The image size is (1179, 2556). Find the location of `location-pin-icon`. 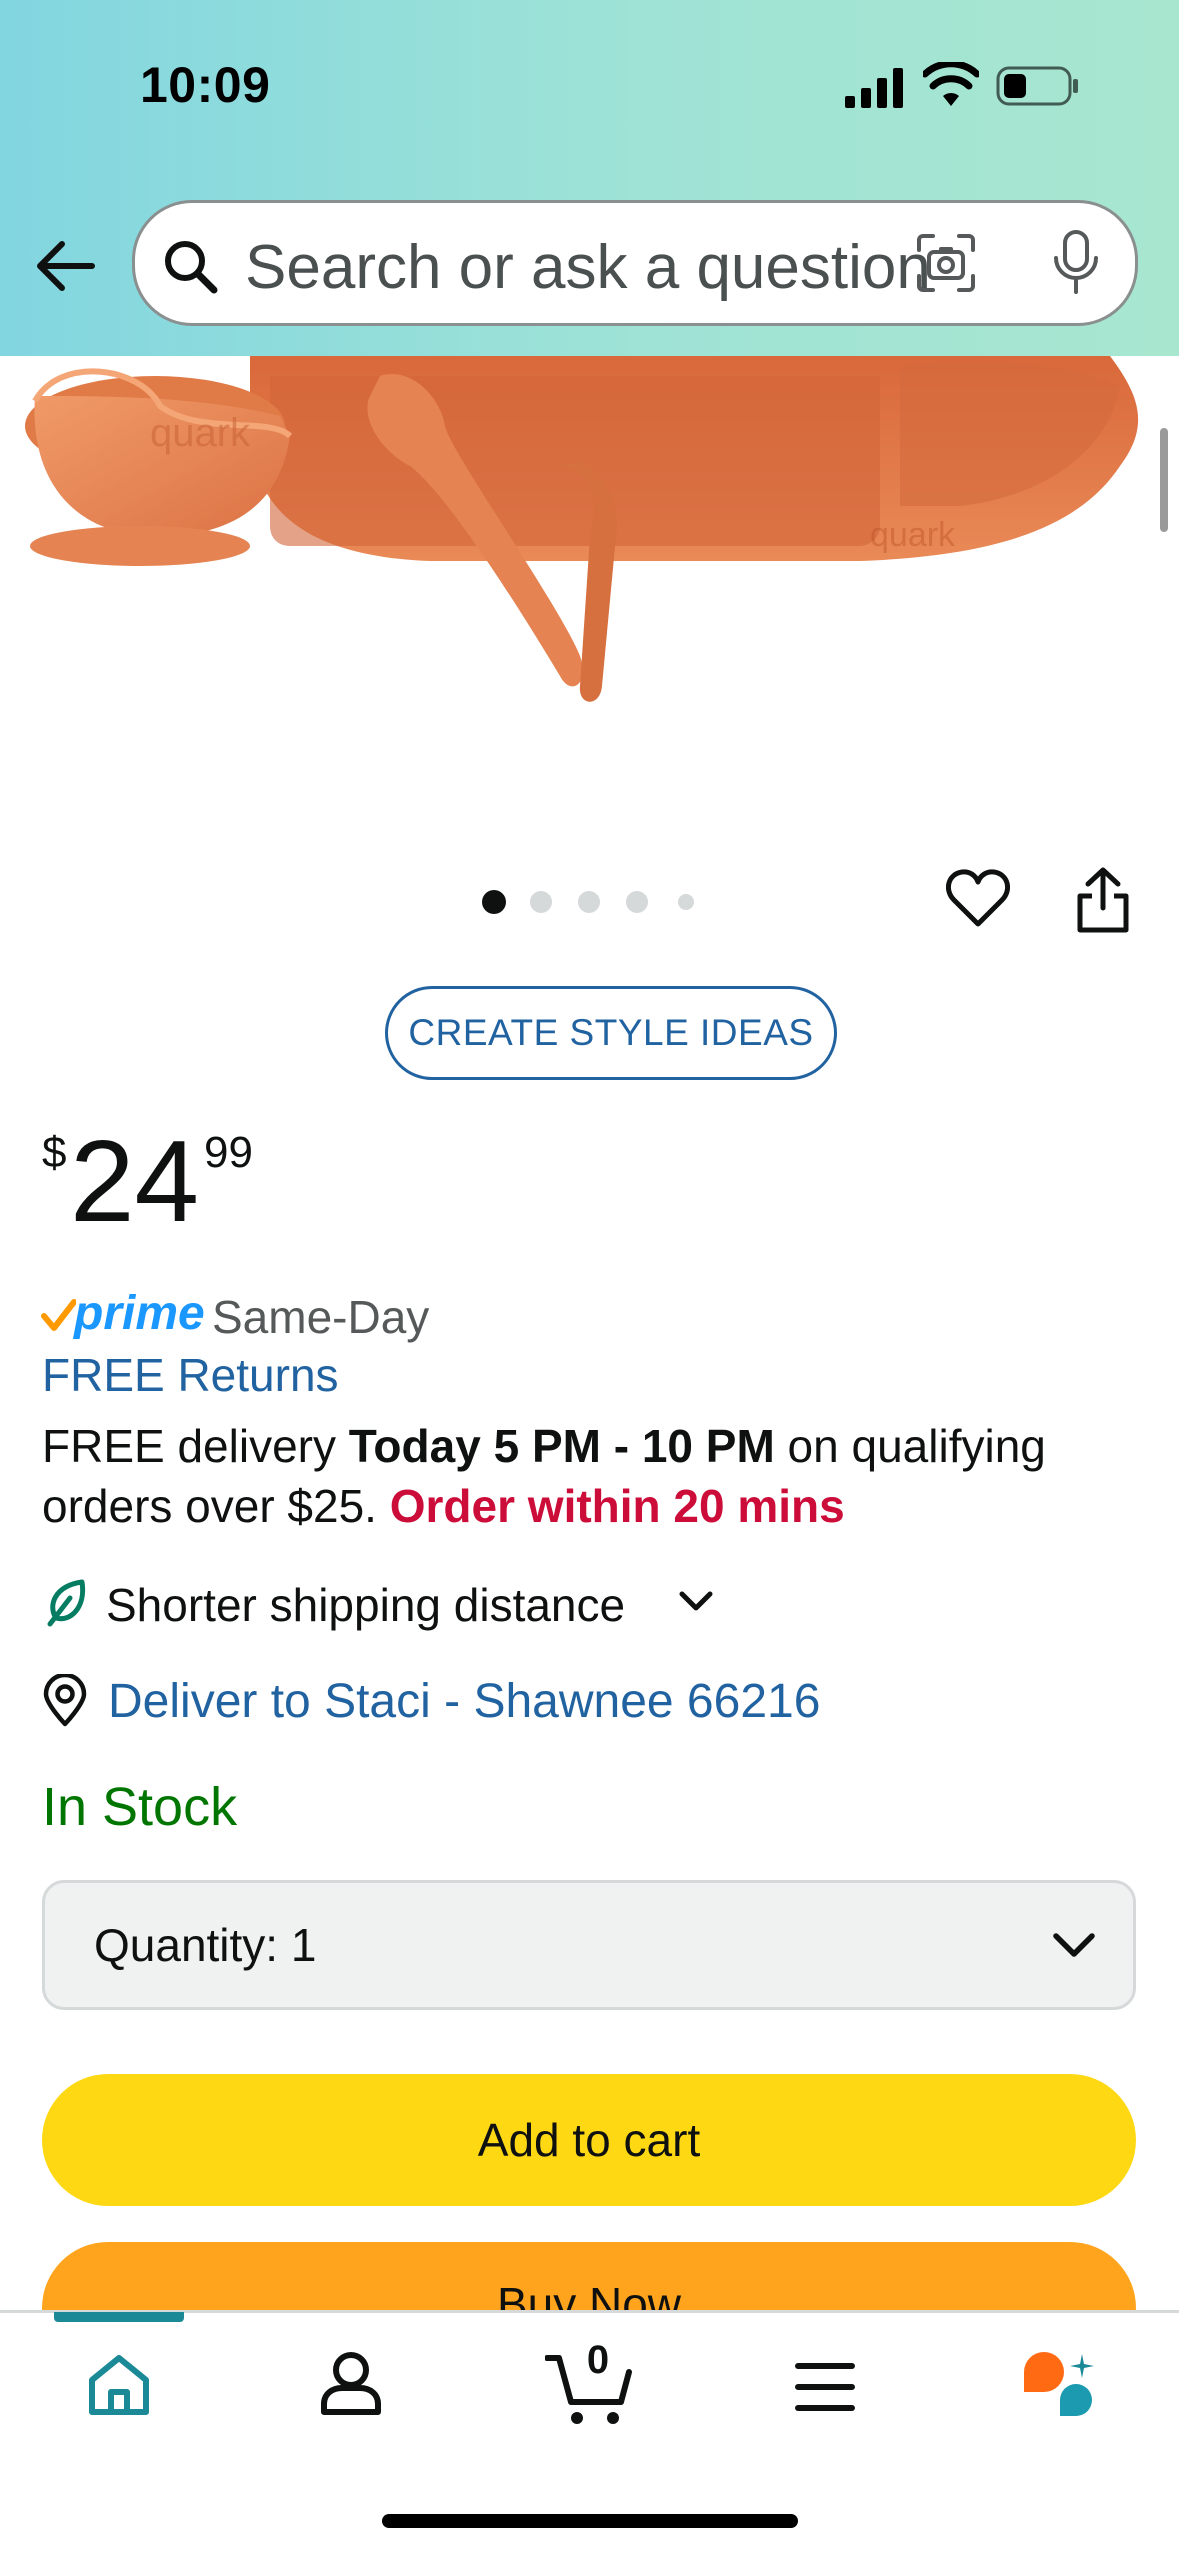

location-pin-icon is located at coordinates (65, 1700).